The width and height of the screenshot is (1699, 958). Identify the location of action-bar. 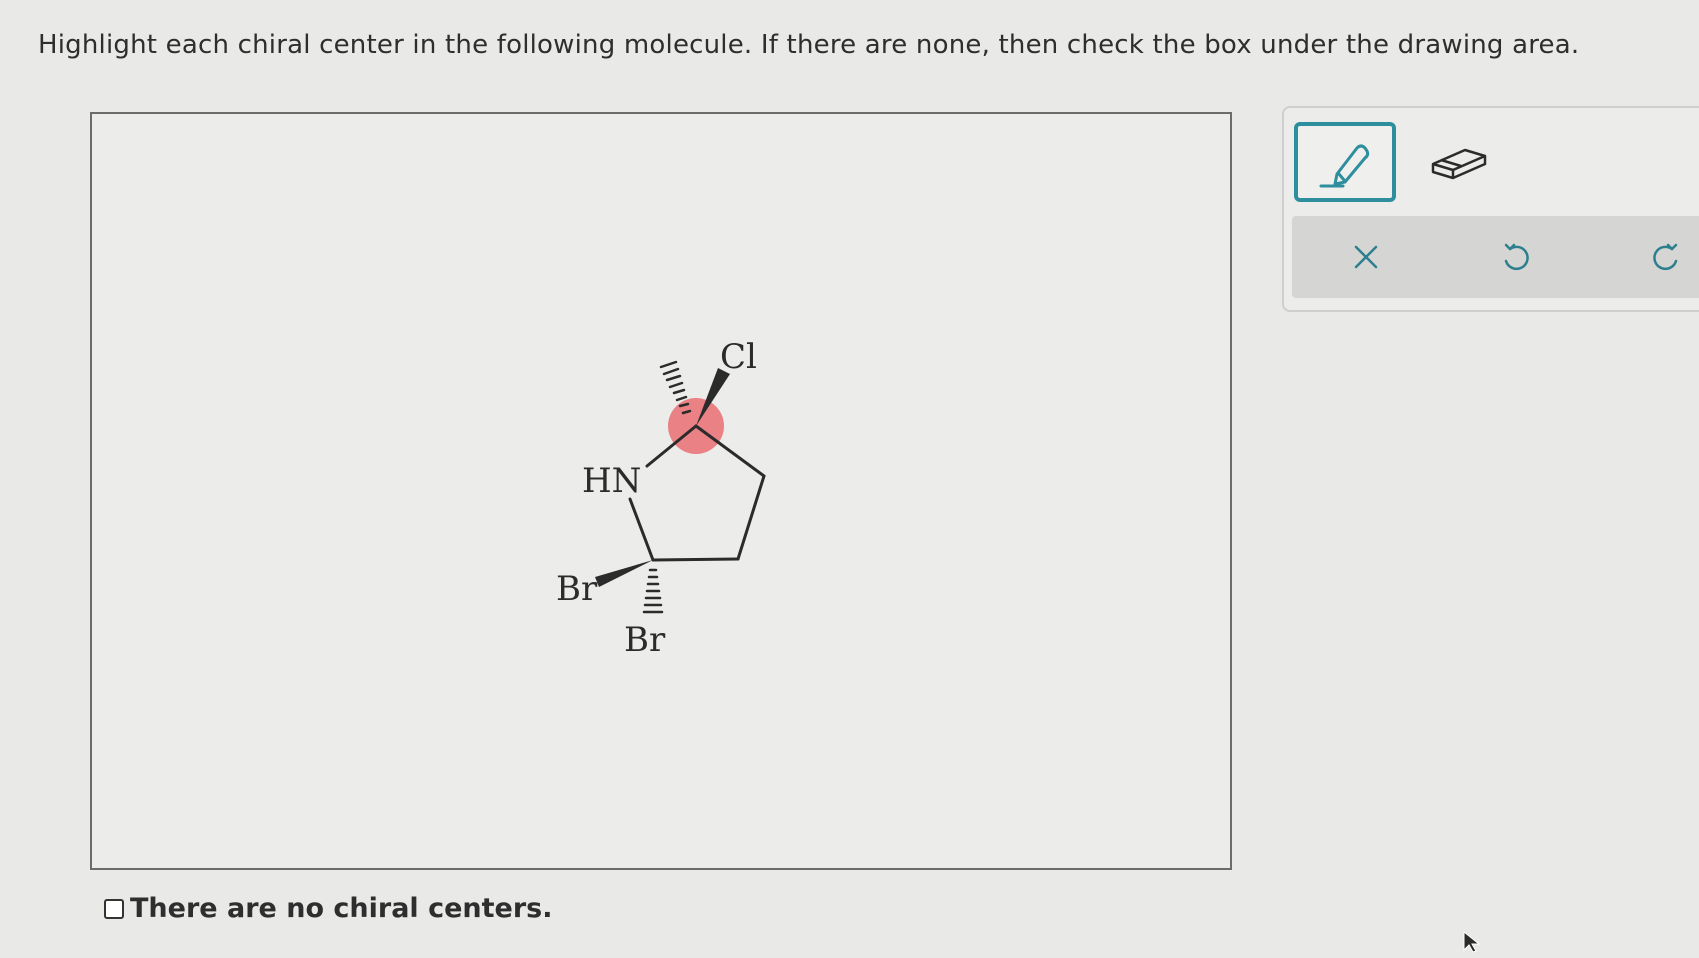
(1495, 257).